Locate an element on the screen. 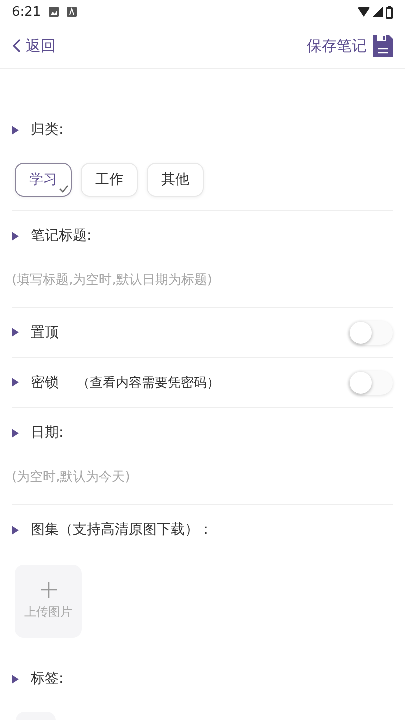  section-label: 归类: is located at coordinates (47, 130).